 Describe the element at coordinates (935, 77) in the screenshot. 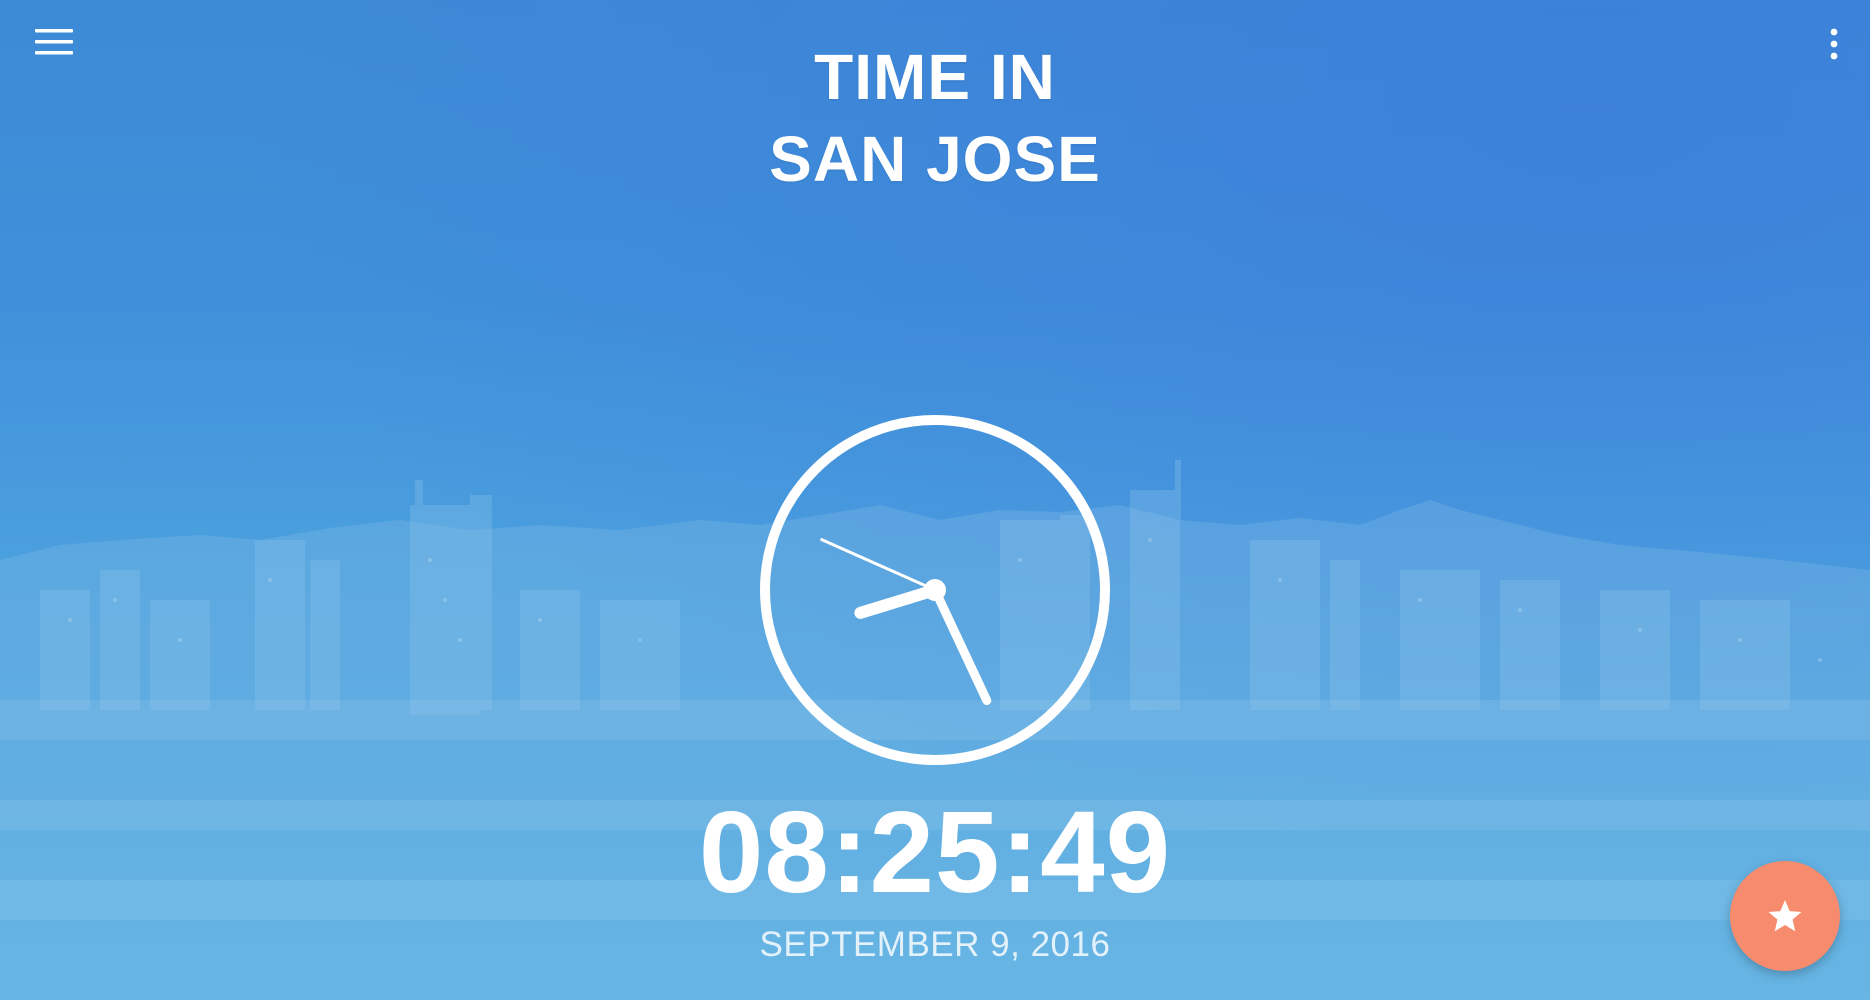

I see `title-line-1: TIME IN` at that location.